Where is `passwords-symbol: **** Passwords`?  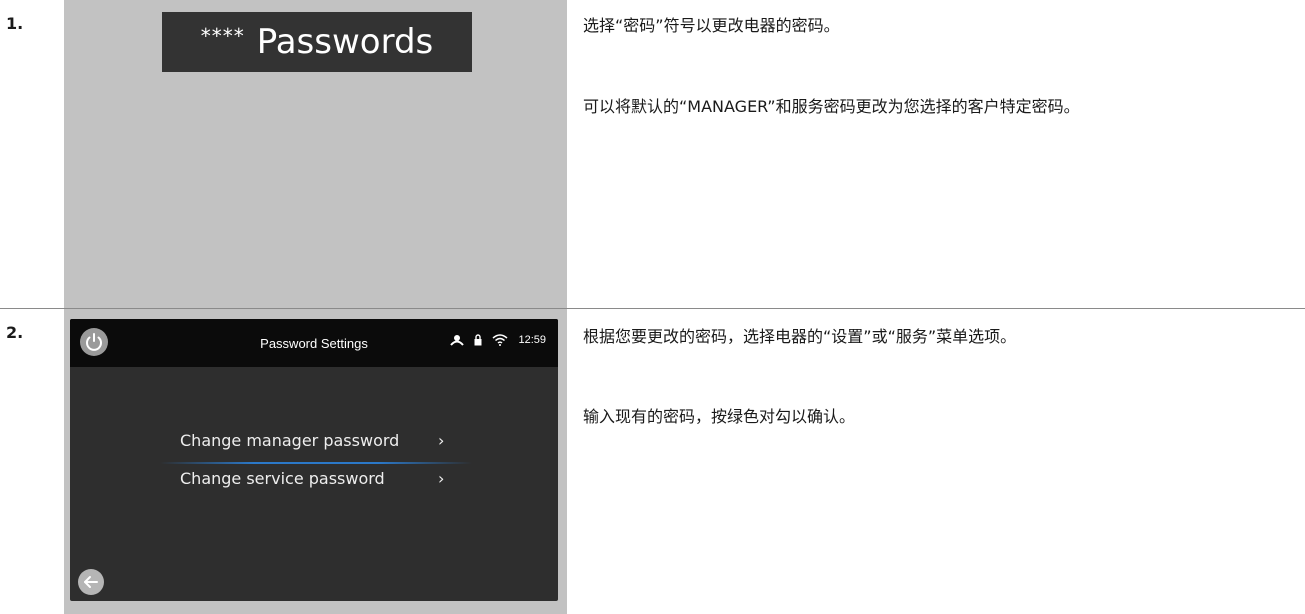 passwords-symbol: **** Passwords is located at coordinates (317, 42).